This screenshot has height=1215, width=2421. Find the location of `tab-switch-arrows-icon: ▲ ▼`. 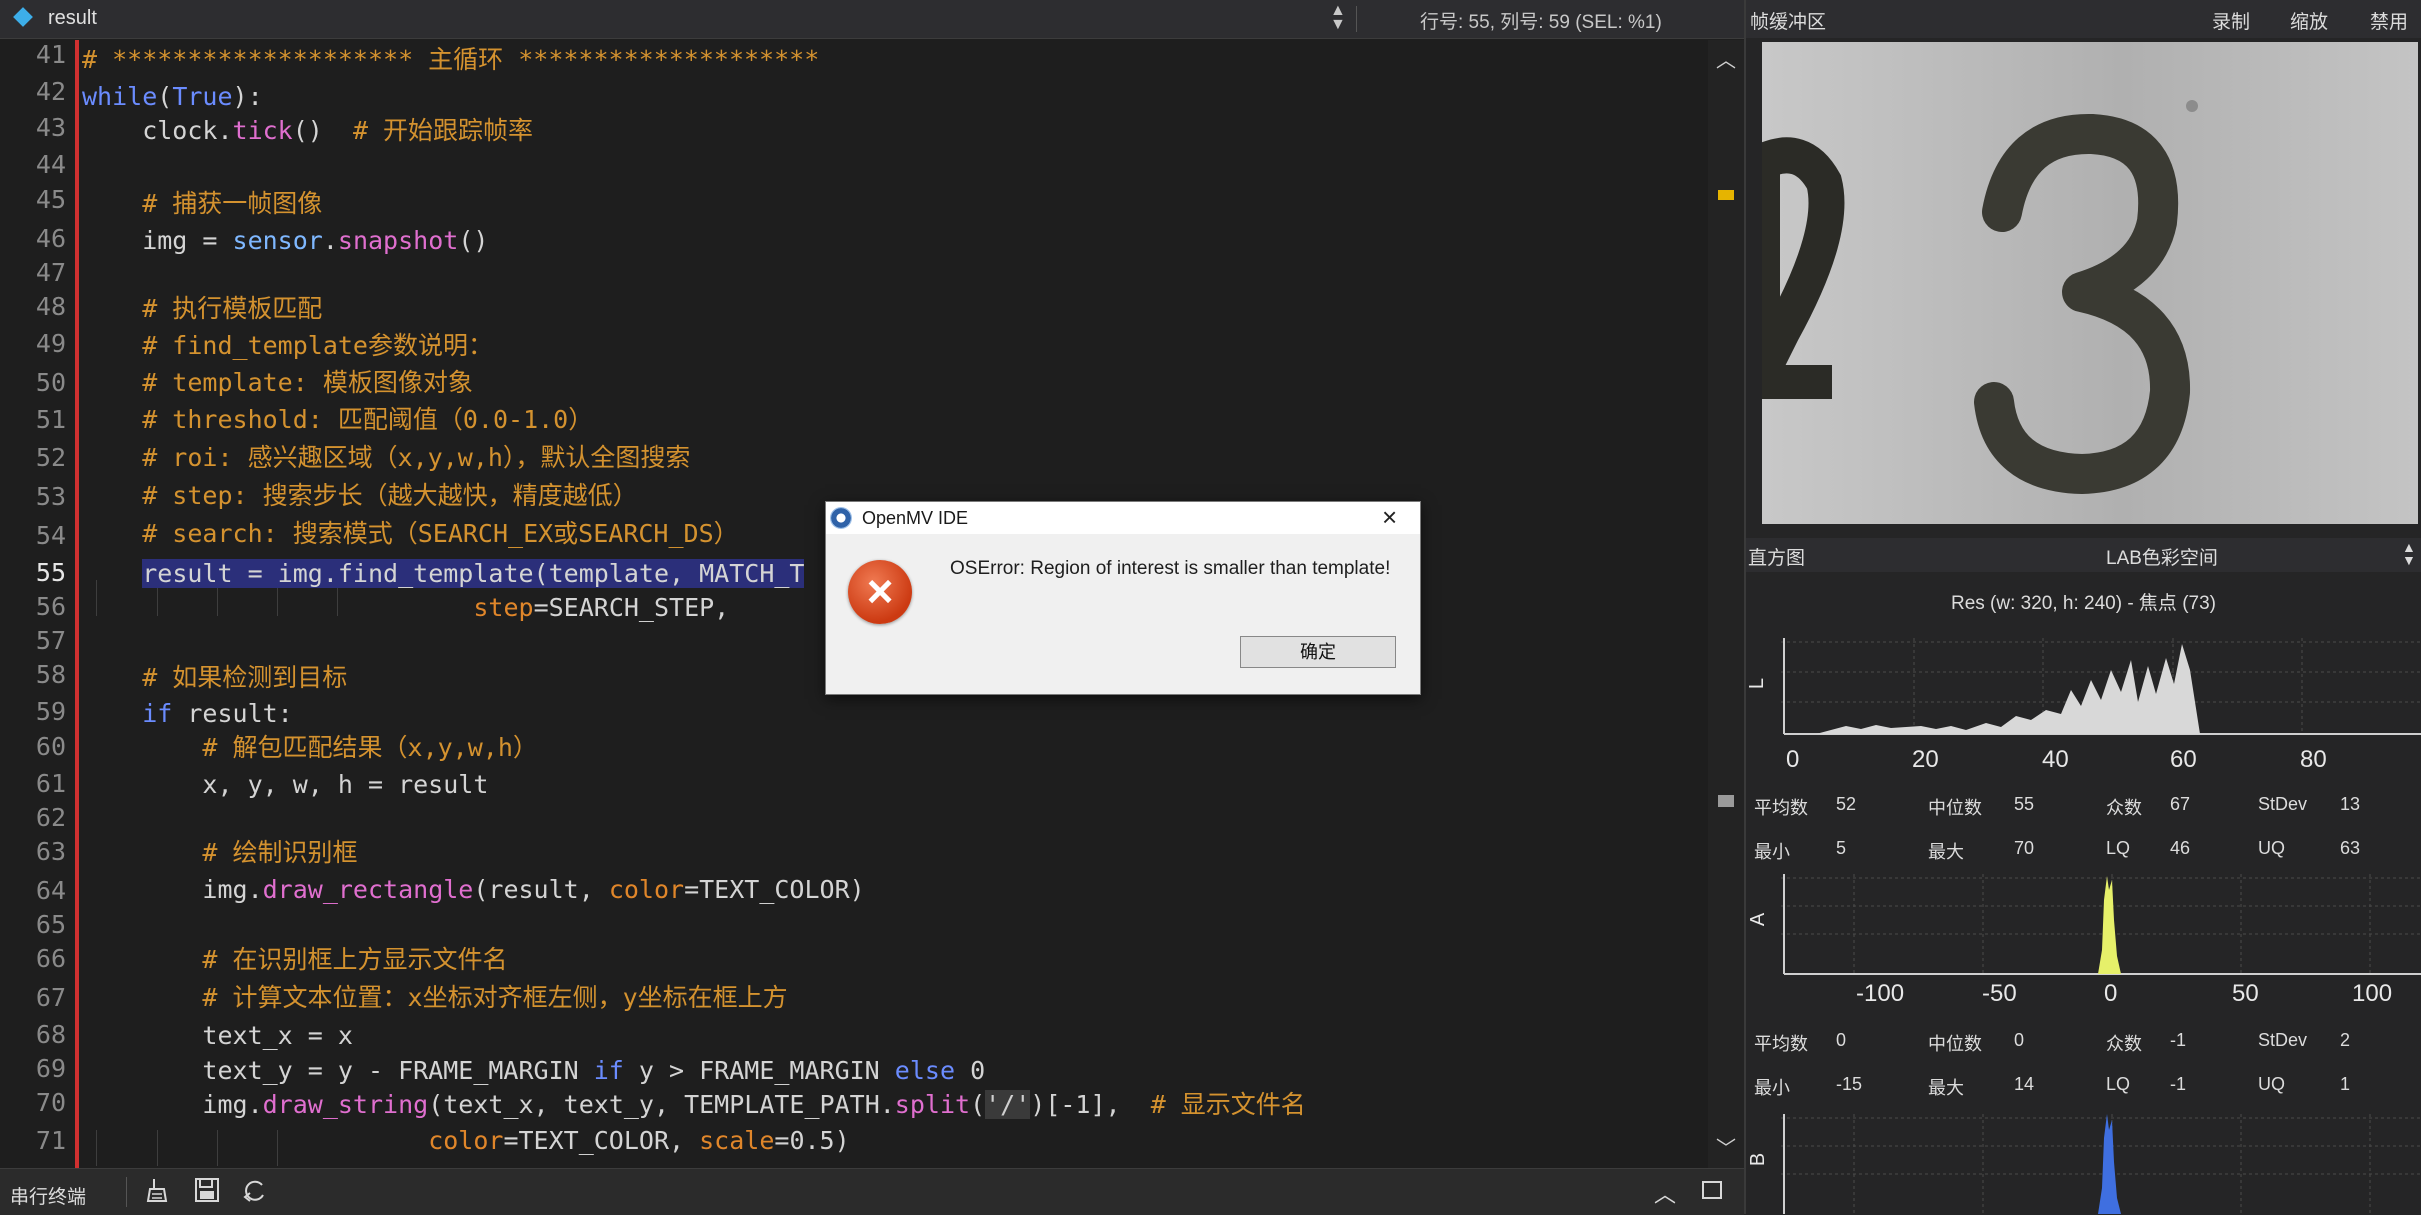

tab-switch-arrows-icon: ▲ ▼ is located at coordinates (1338, 18).